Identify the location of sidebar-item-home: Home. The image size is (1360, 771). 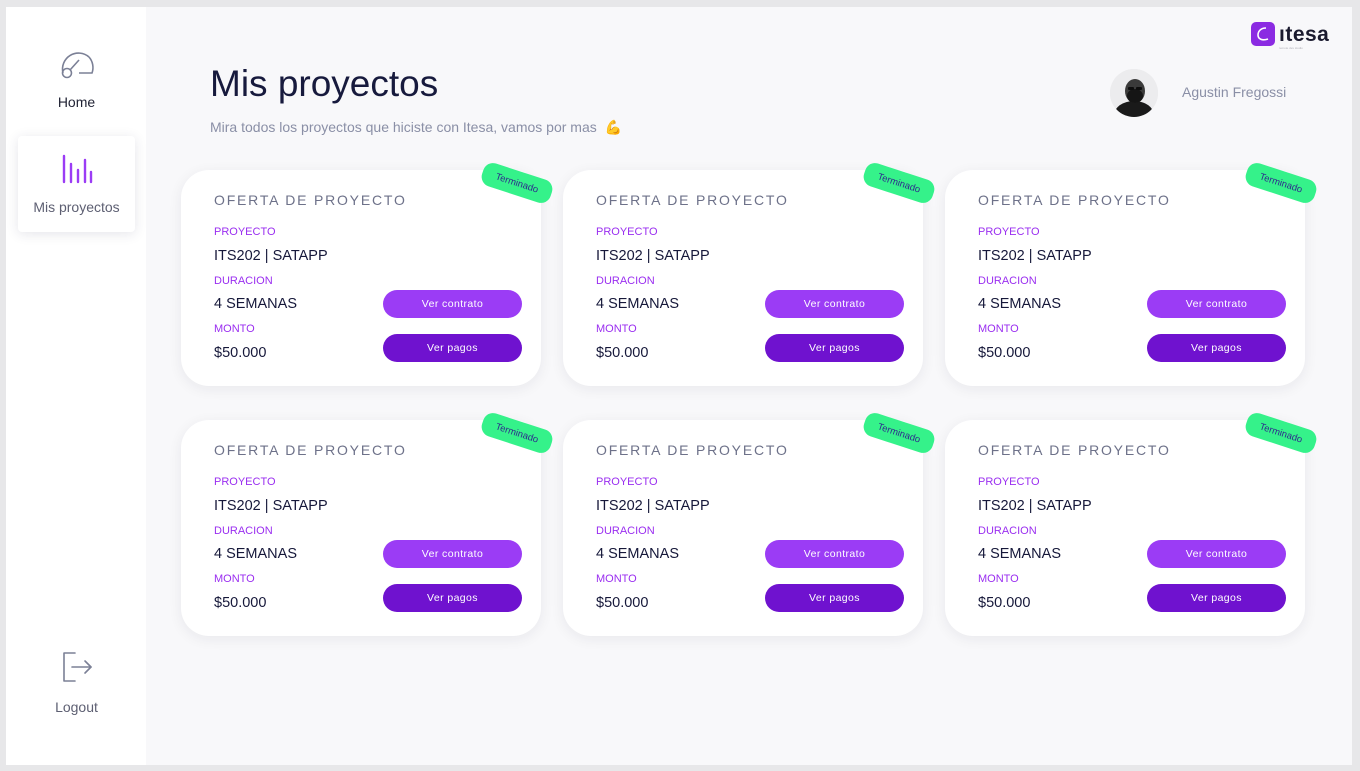
(76, 81).